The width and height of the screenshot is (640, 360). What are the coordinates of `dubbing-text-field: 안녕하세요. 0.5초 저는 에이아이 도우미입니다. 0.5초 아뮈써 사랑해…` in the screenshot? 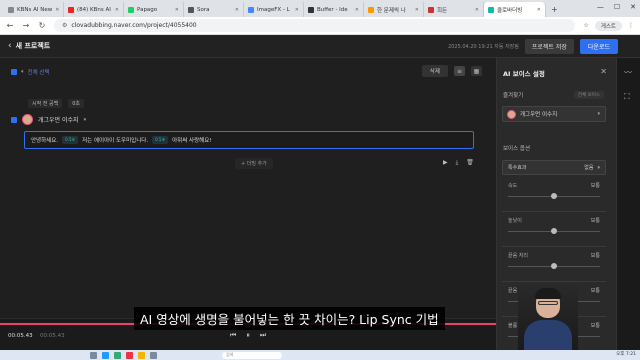 It's located at (249, 140).